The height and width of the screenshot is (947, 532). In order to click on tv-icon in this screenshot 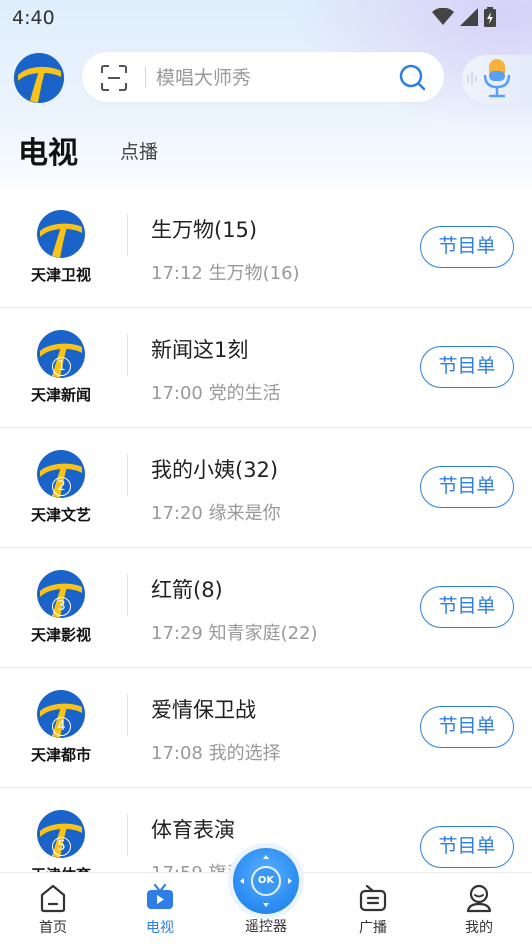, I will do `click(160, 896)`.